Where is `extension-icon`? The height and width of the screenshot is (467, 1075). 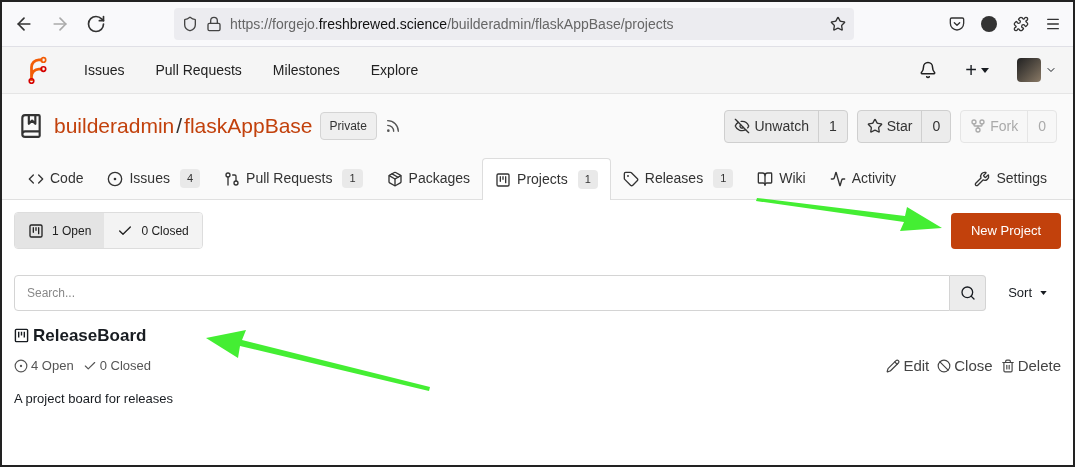
extension-icon is located at coordinates (989, 24).